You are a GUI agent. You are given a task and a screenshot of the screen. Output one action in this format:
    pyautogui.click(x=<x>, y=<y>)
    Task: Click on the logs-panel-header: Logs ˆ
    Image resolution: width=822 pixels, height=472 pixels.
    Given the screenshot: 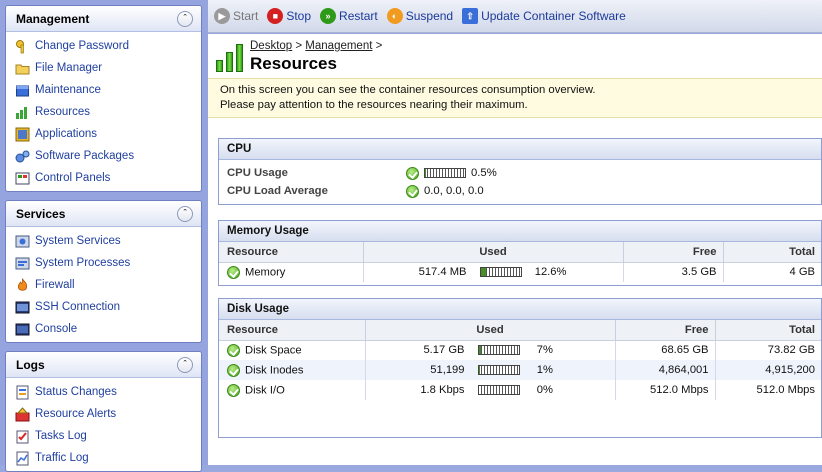 What is the action you would take?
    pyautogui.click(x=103, y=365)
    